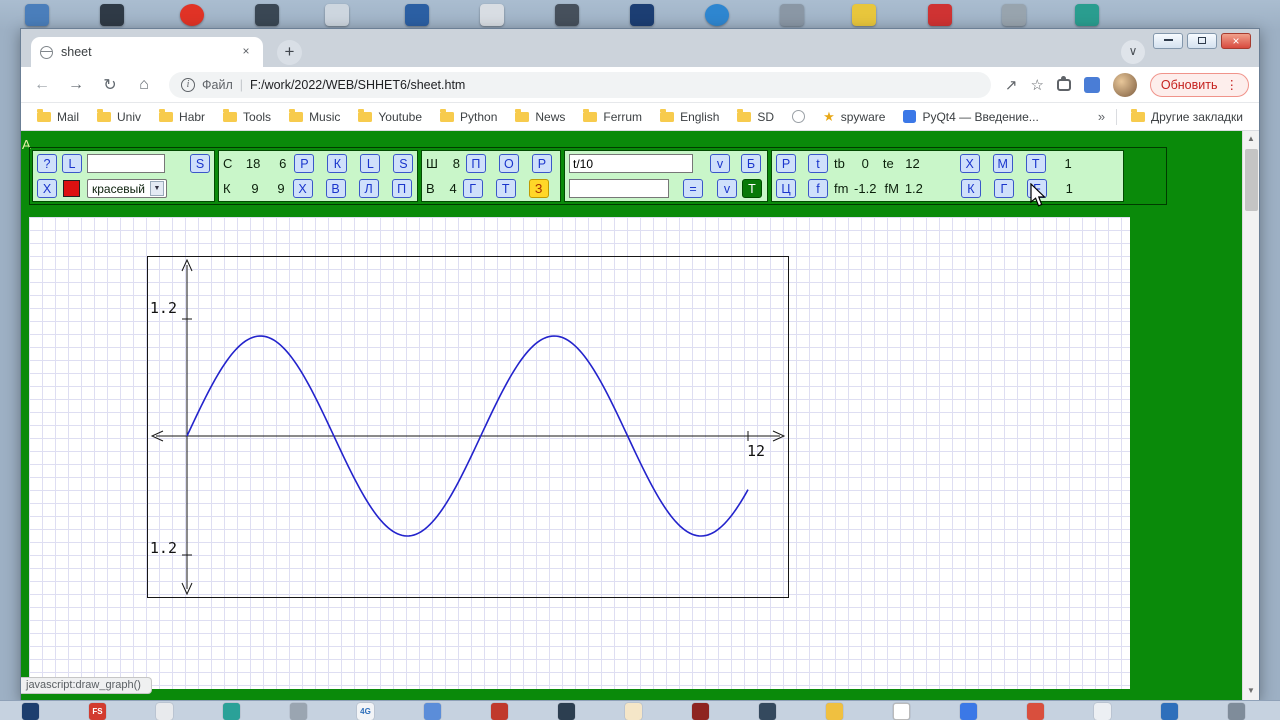  What do you see at coordinates (1133, 52) in the screenshot?
I see `tab-search-chevron-icon: ∨` at bounding box center [1133, 52].